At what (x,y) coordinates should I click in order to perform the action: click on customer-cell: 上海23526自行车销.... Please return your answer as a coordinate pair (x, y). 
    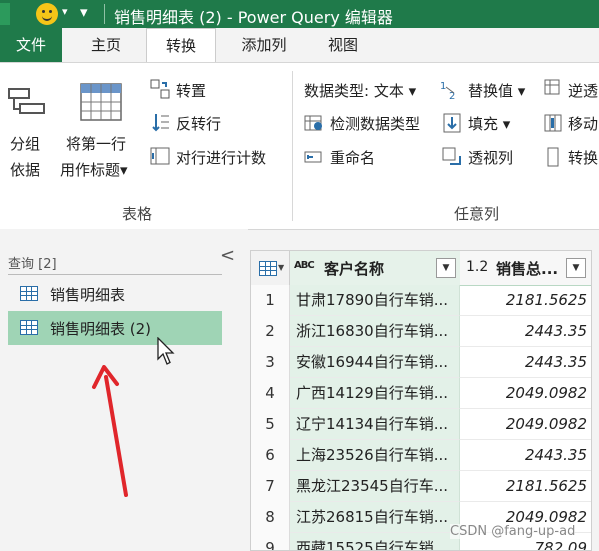
    Looking at the image, I should click on (375, 455).